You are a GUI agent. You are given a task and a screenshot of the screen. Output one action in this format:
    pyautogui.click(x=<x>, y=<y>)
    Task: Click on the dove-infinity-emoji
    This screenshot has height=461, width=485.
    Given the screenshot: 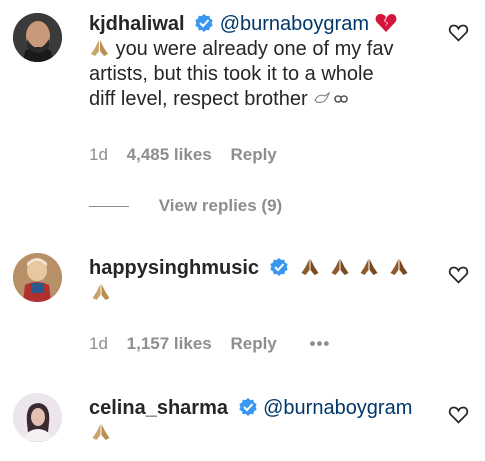 What is the action you would take?
    pyautogui.click(x=331, y=97)
    